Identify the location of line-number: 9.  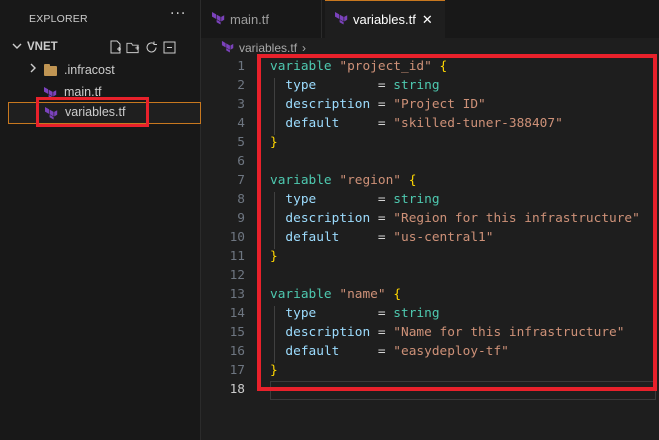
(241, 218).